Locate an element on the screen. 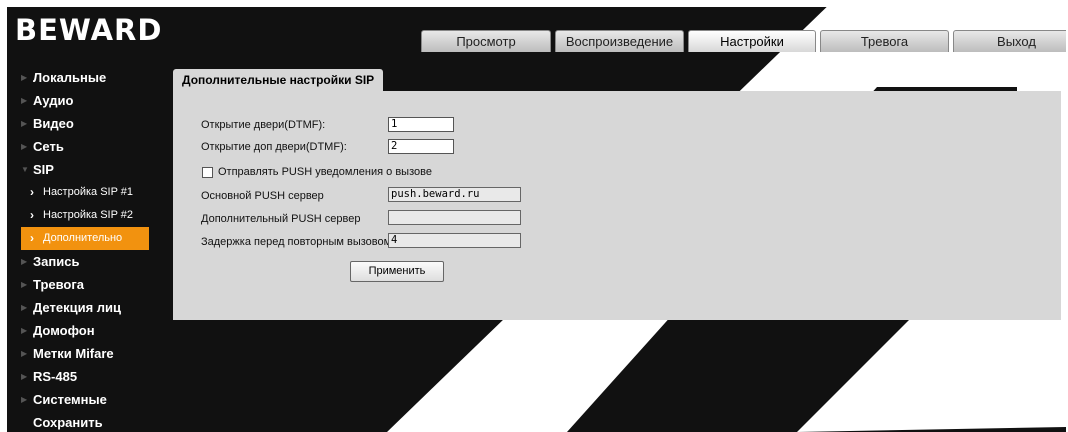 The image size is (1068, 432). door-dtmf-label: Открытие двери(DTMF): is located at coordinates (263, 125).